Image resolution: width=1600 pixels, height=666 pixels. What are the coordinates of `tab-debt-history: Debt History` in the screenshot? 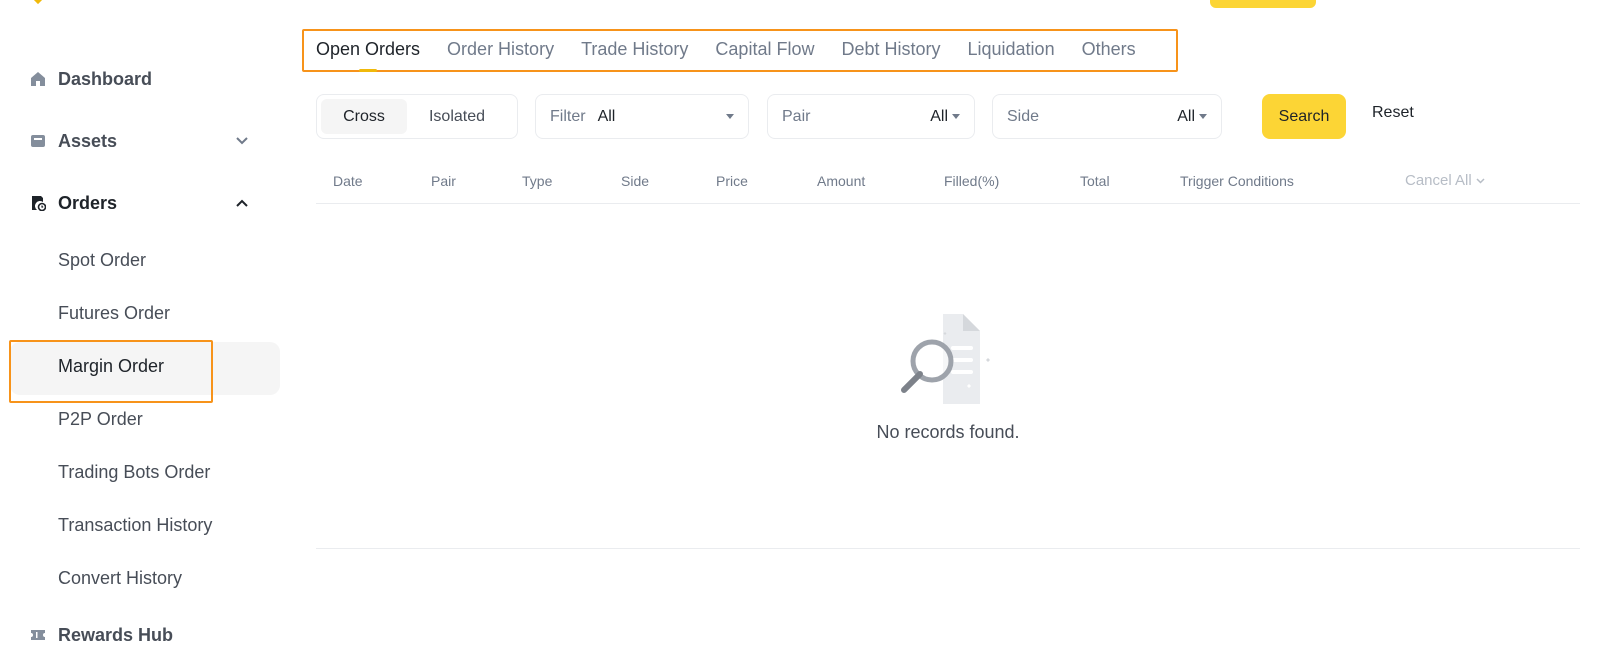 It's located at (890, 49).